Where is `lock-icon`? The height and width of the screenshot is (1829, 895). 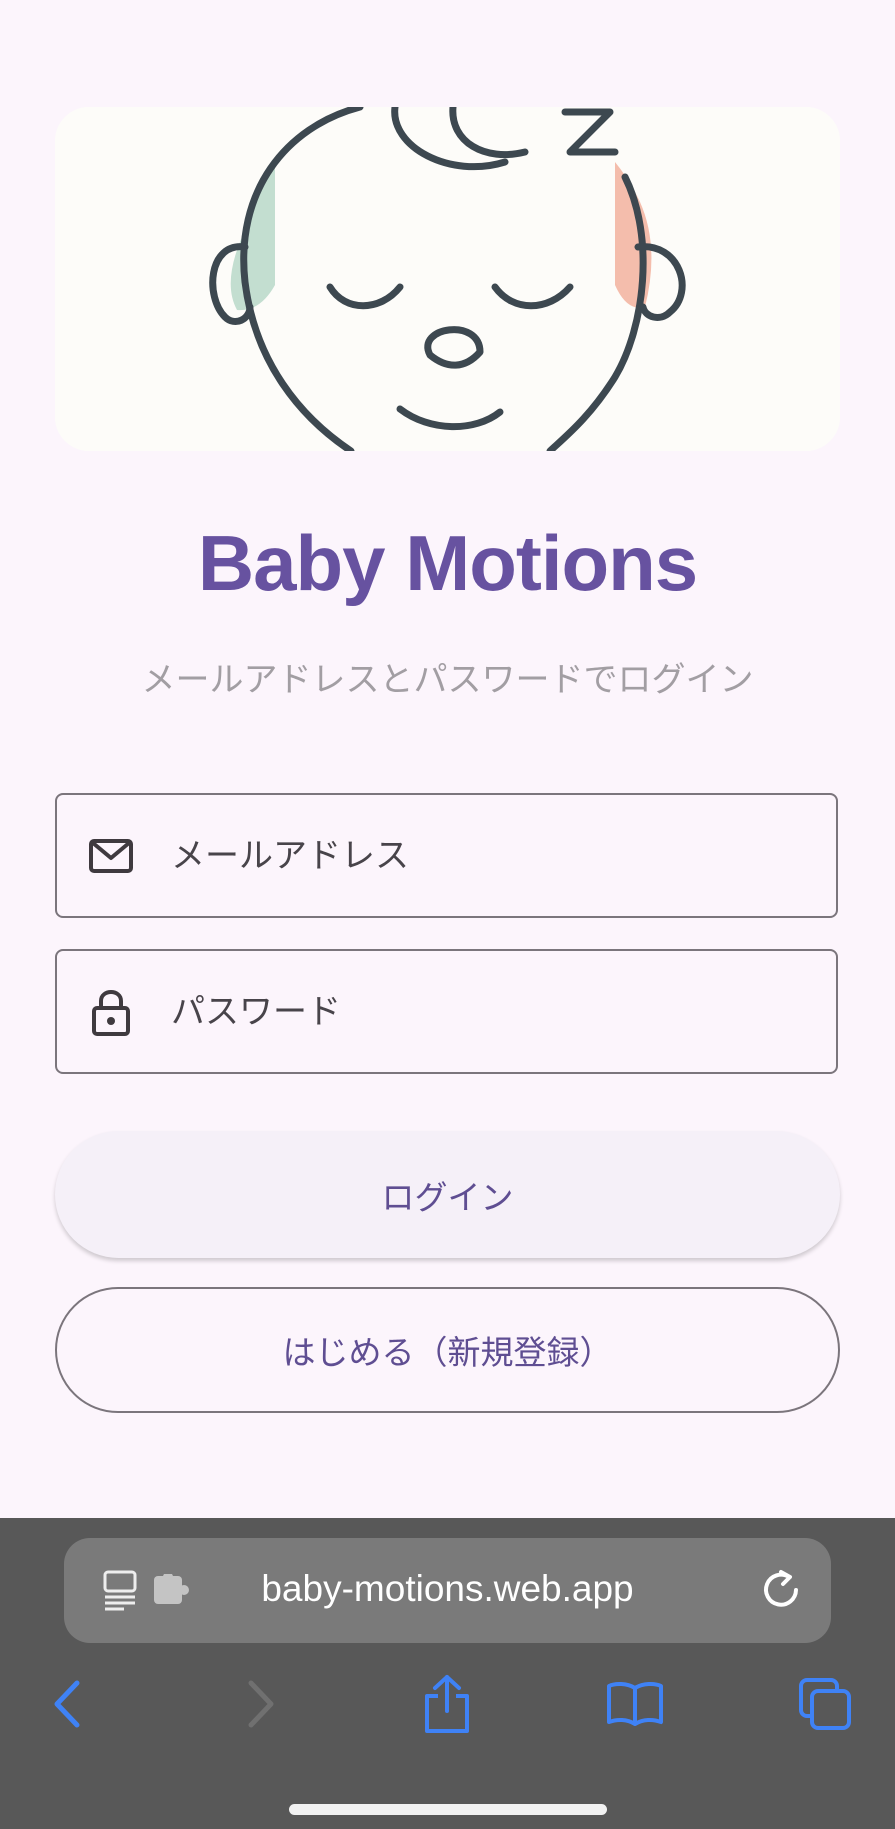
lock-icon is located at coordinates (111, 1012).